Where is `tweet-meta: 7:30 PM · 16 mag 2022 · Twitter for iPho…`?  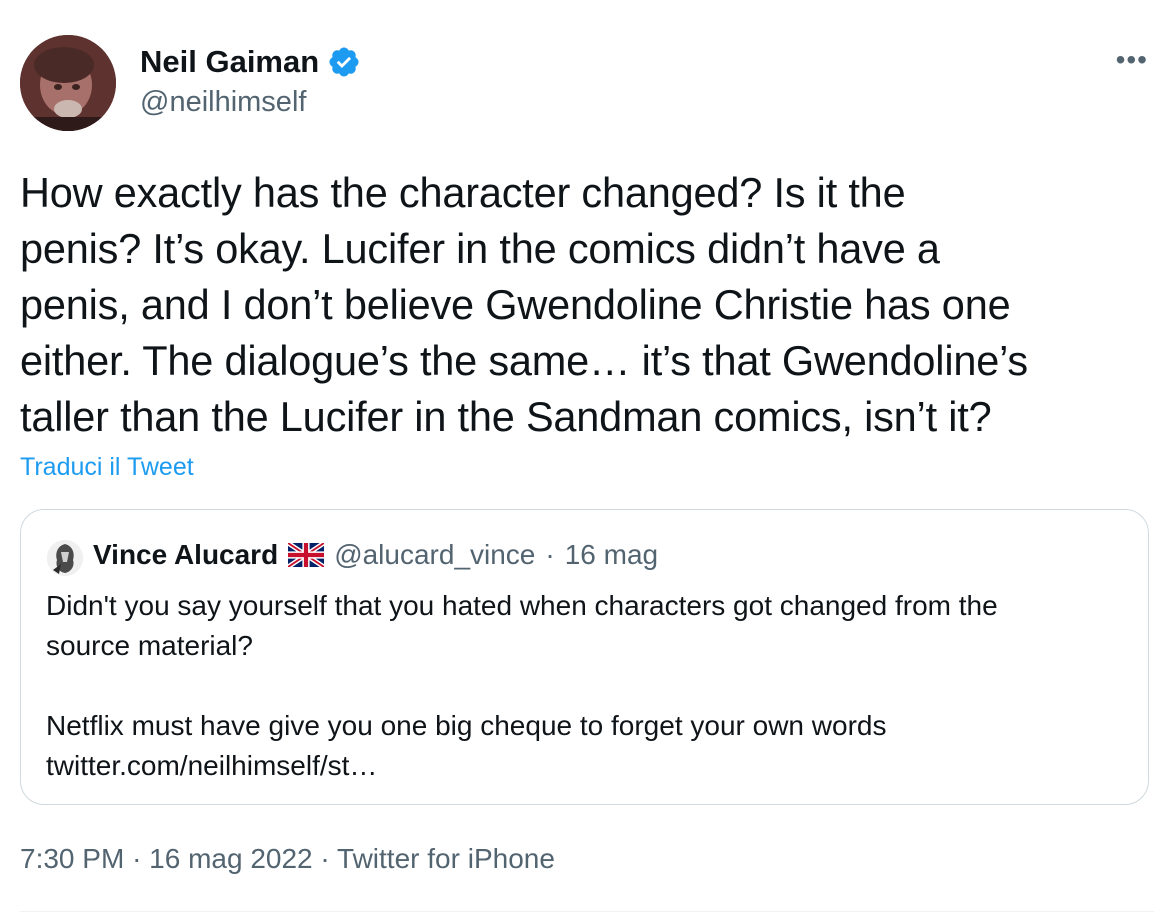 tweet-meta: 7:30 PM · 16 mag 2022 · Twitter for iPho… is located at coordinates (287, 859).